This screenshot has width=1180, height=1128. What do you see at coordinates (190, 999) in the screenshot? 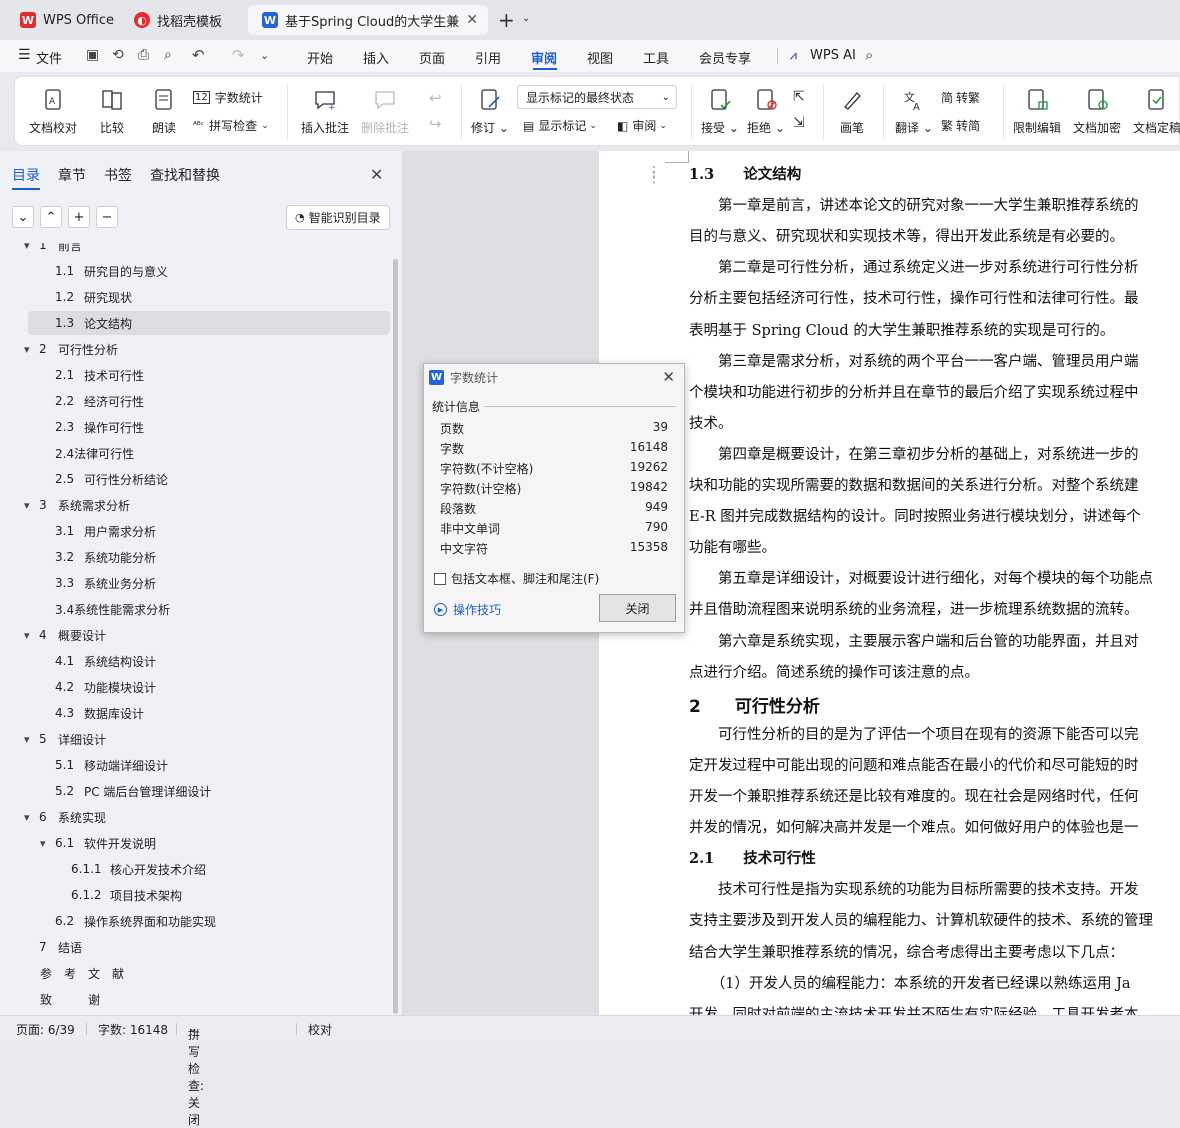
I see `toc-item: 致 谢` at bounding box center [190, 999].